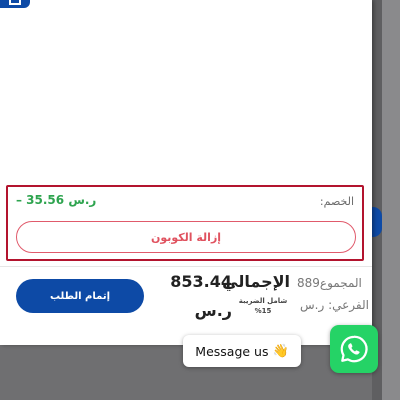  What do you see at coordinates (186, 266) in the screenshot?
I see `divider` at bounding box center [186, 266].